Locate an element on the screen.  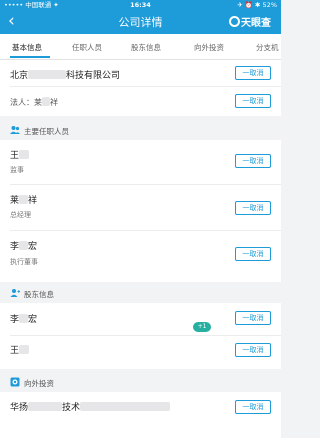
investment-name: 华扬 技术 is located at coordinates (90, 406).